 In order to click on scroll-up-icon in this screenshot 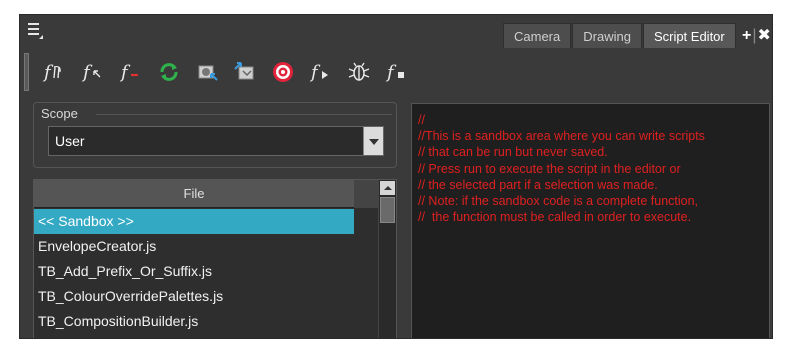, I will do `click(387, 188)`.